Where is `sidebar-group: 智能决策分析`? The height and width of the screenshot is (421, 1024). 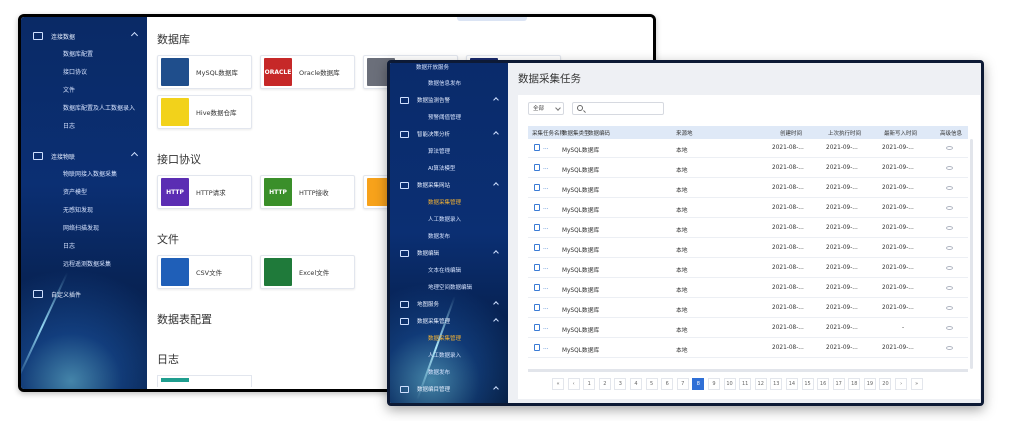 sidebar-group: 智能决策分析 is located at coordinates (449, 134).